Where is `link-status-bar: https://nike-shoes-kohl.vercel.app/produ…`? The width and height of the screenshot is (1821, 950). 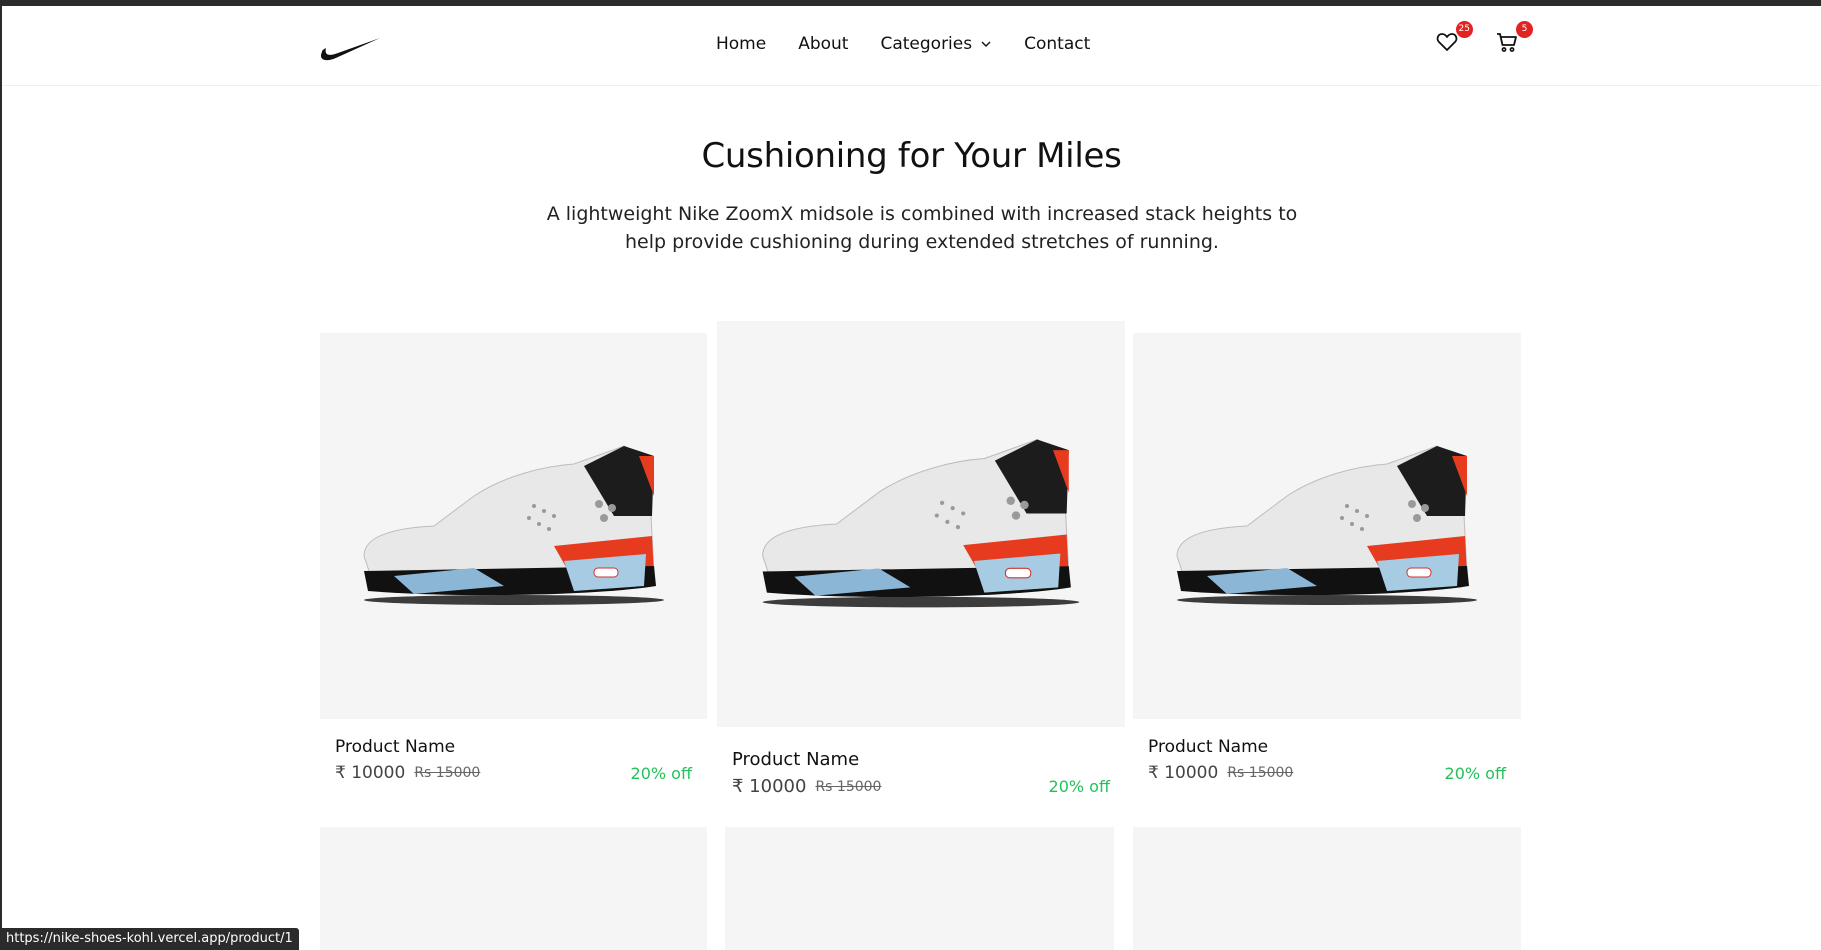 link-status-bar: https://nike-shoes-kohl.vercel.app/produ… is located at coordinates (149, 939).